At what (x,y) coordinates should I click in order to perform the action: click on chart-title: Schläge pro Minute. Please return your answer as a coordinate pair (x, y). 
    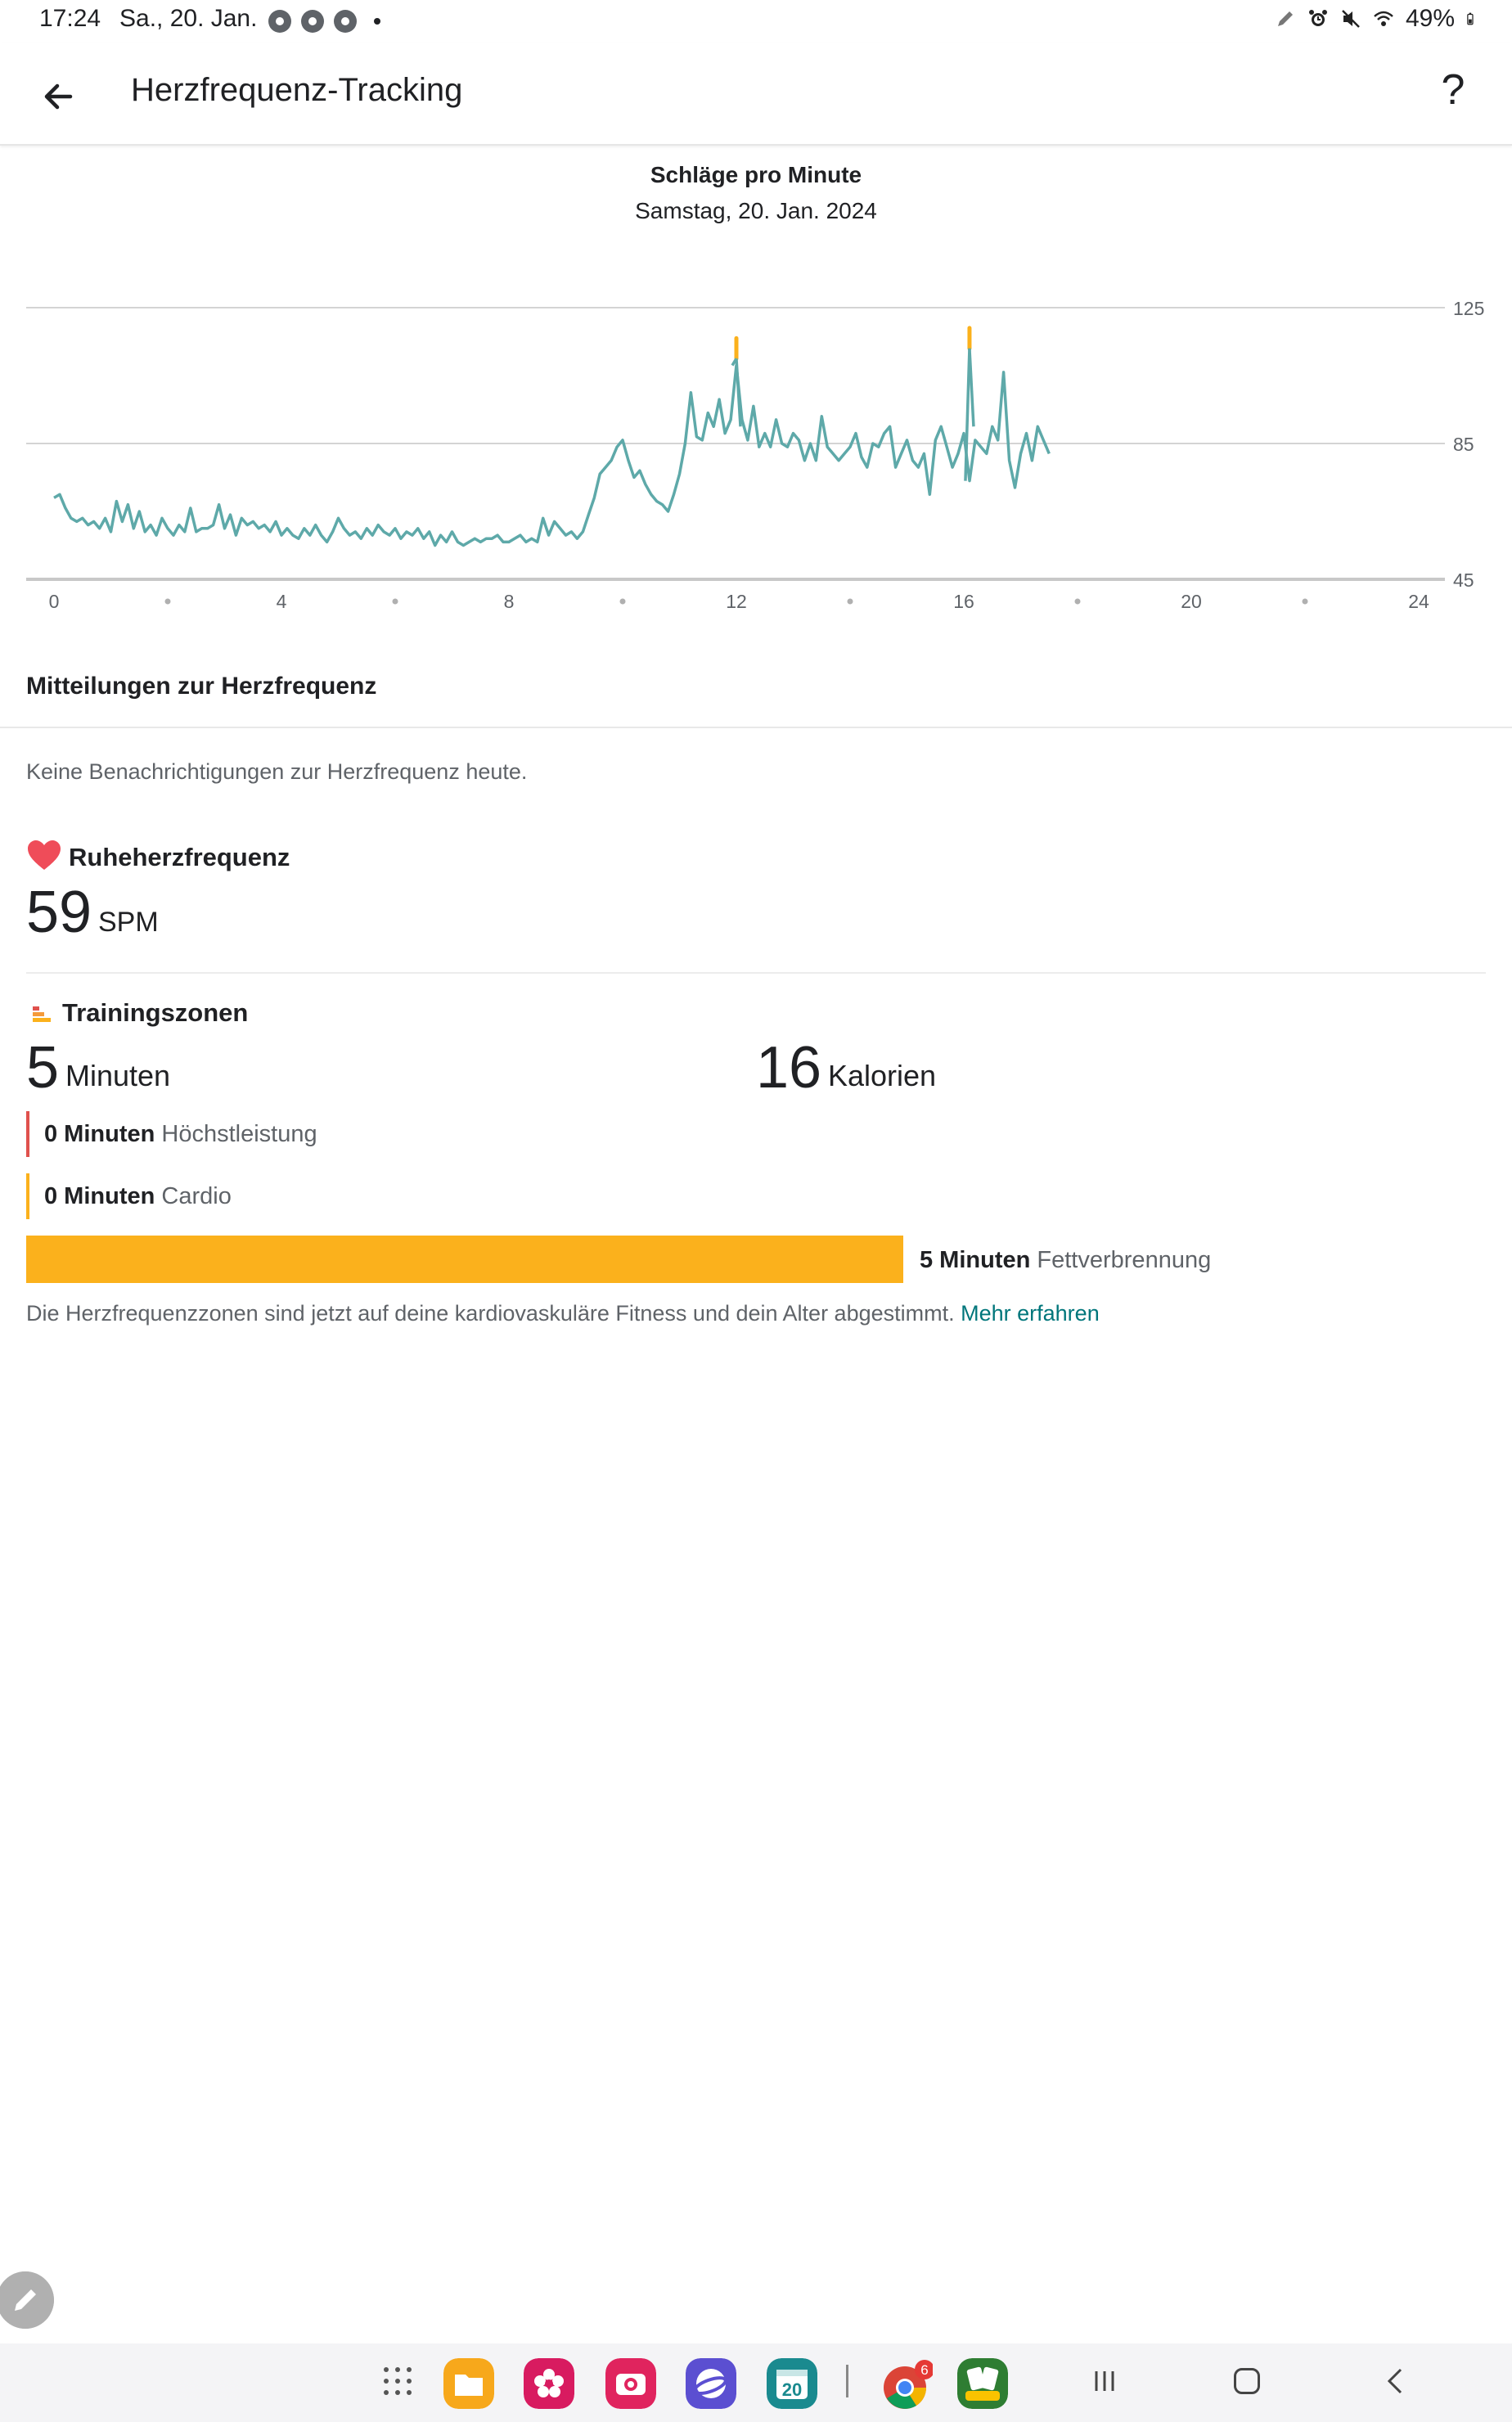
    Looking at the image, I should click on (756, 174).